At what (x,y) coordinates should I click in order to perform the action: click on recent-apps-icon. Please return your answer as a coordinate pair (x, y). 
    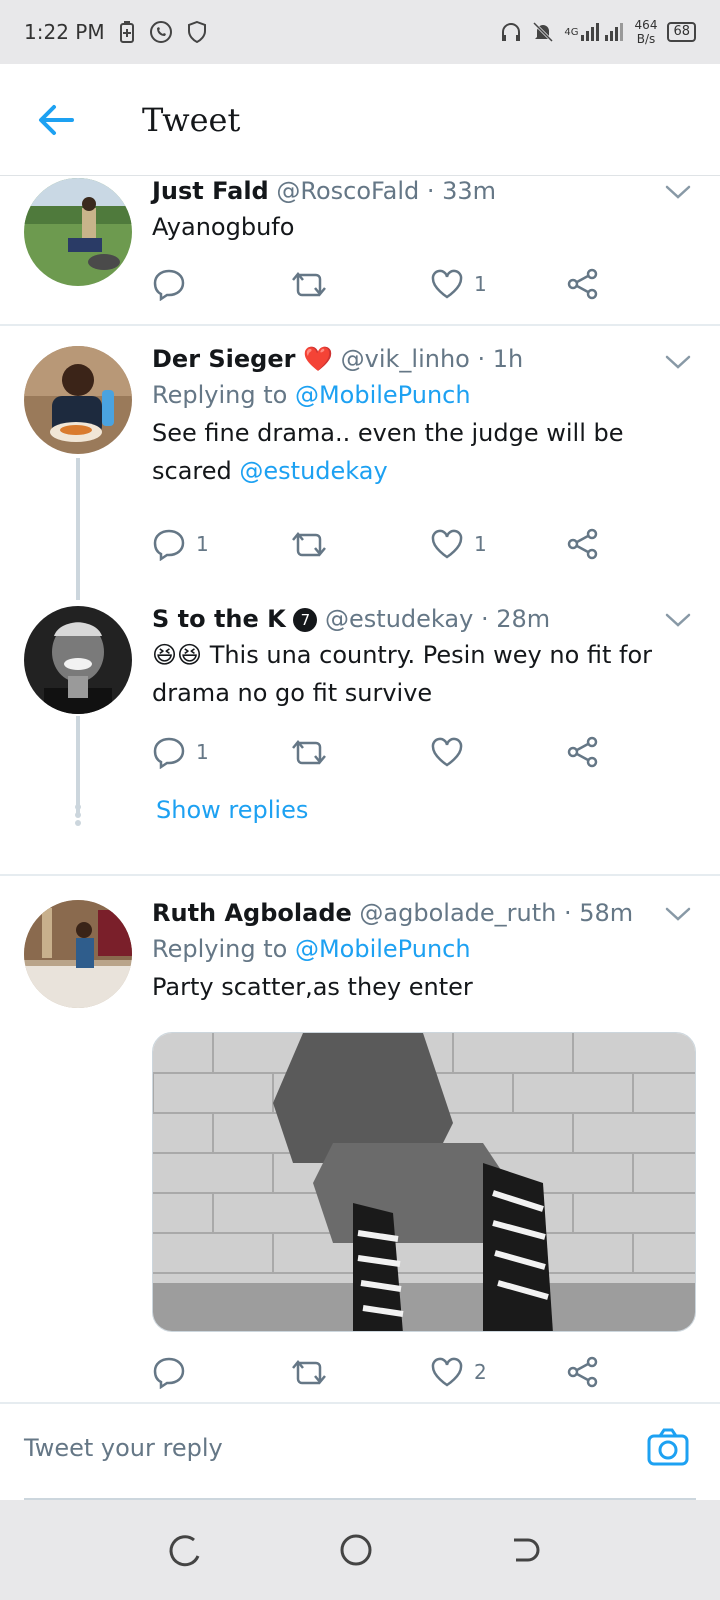
    Looking at the image, I should click on (186, 1550).